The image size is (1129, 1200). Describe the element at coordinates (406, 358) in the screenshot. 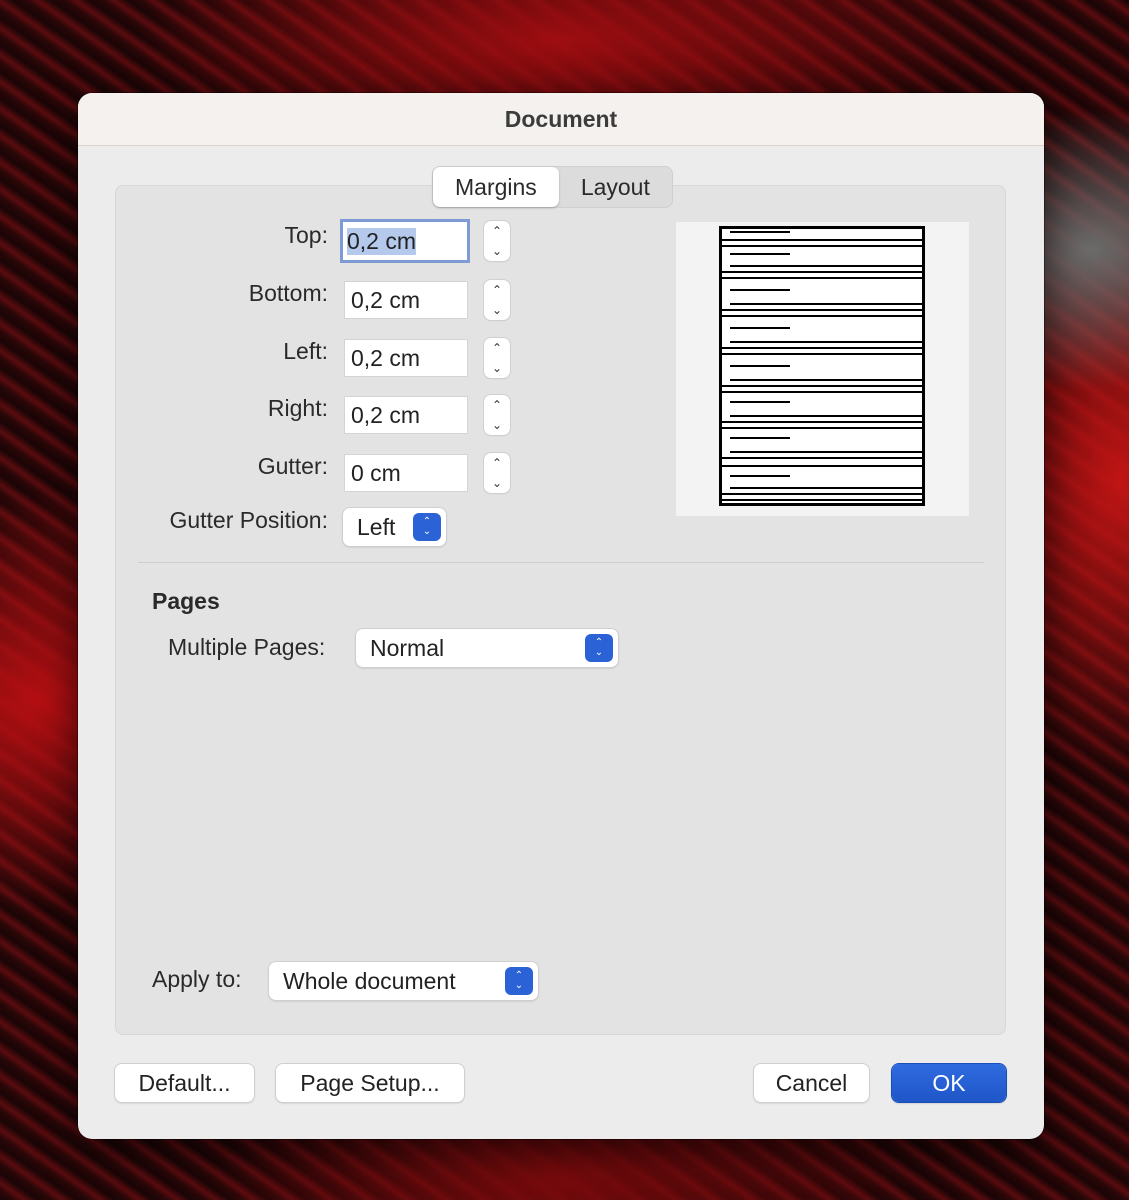

I see `left-margin-input: 0,2 cm` at that location.